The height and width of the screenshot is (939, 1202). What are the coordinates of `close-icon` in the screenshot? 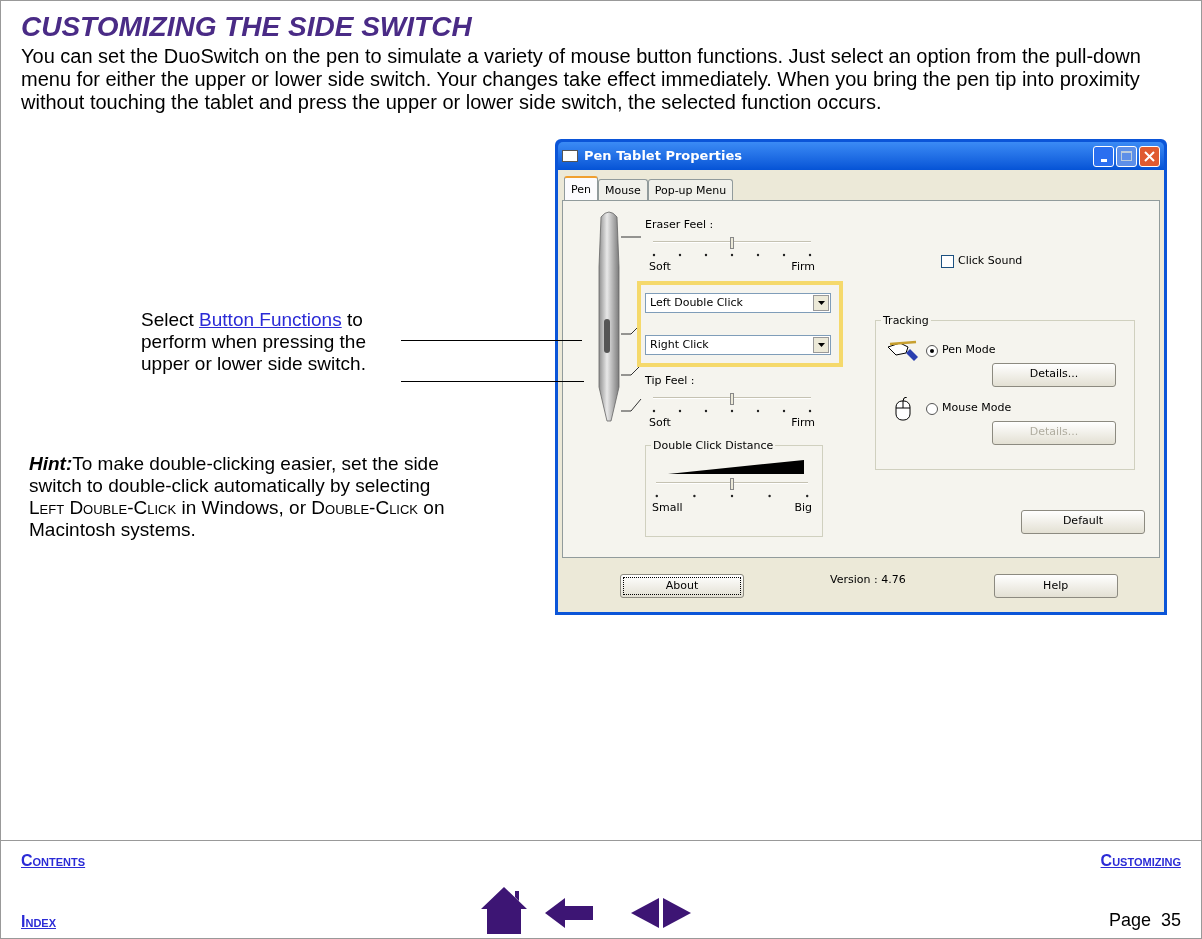 It's located at (1149, 156).